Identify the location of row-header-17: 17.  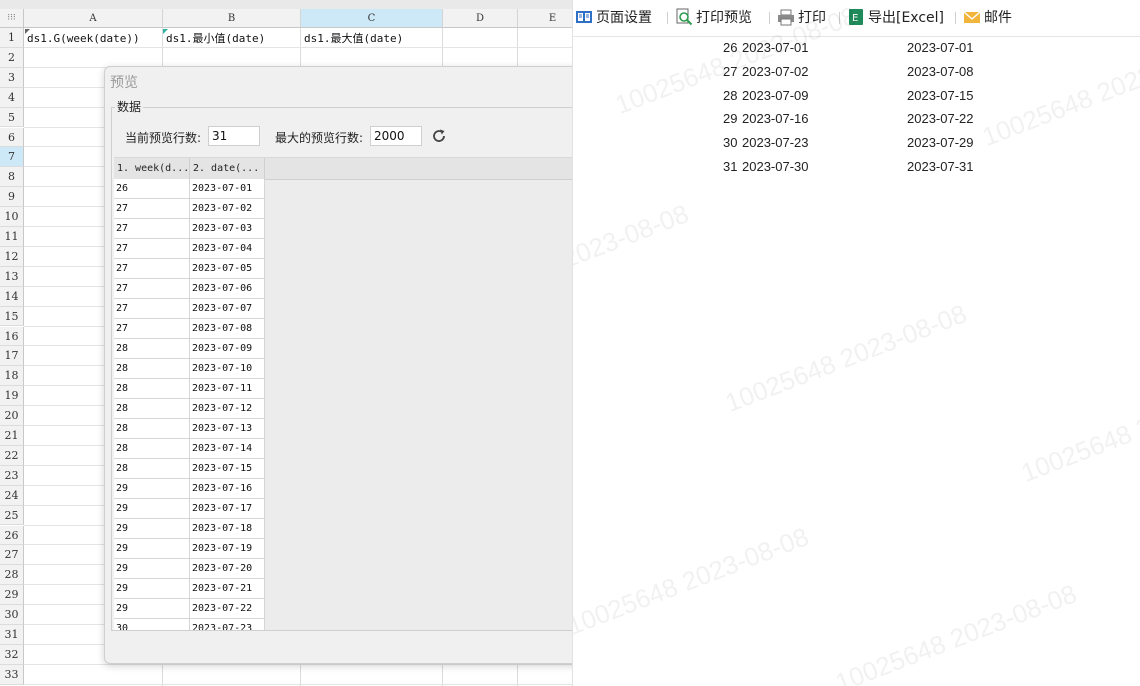
(12, 356).